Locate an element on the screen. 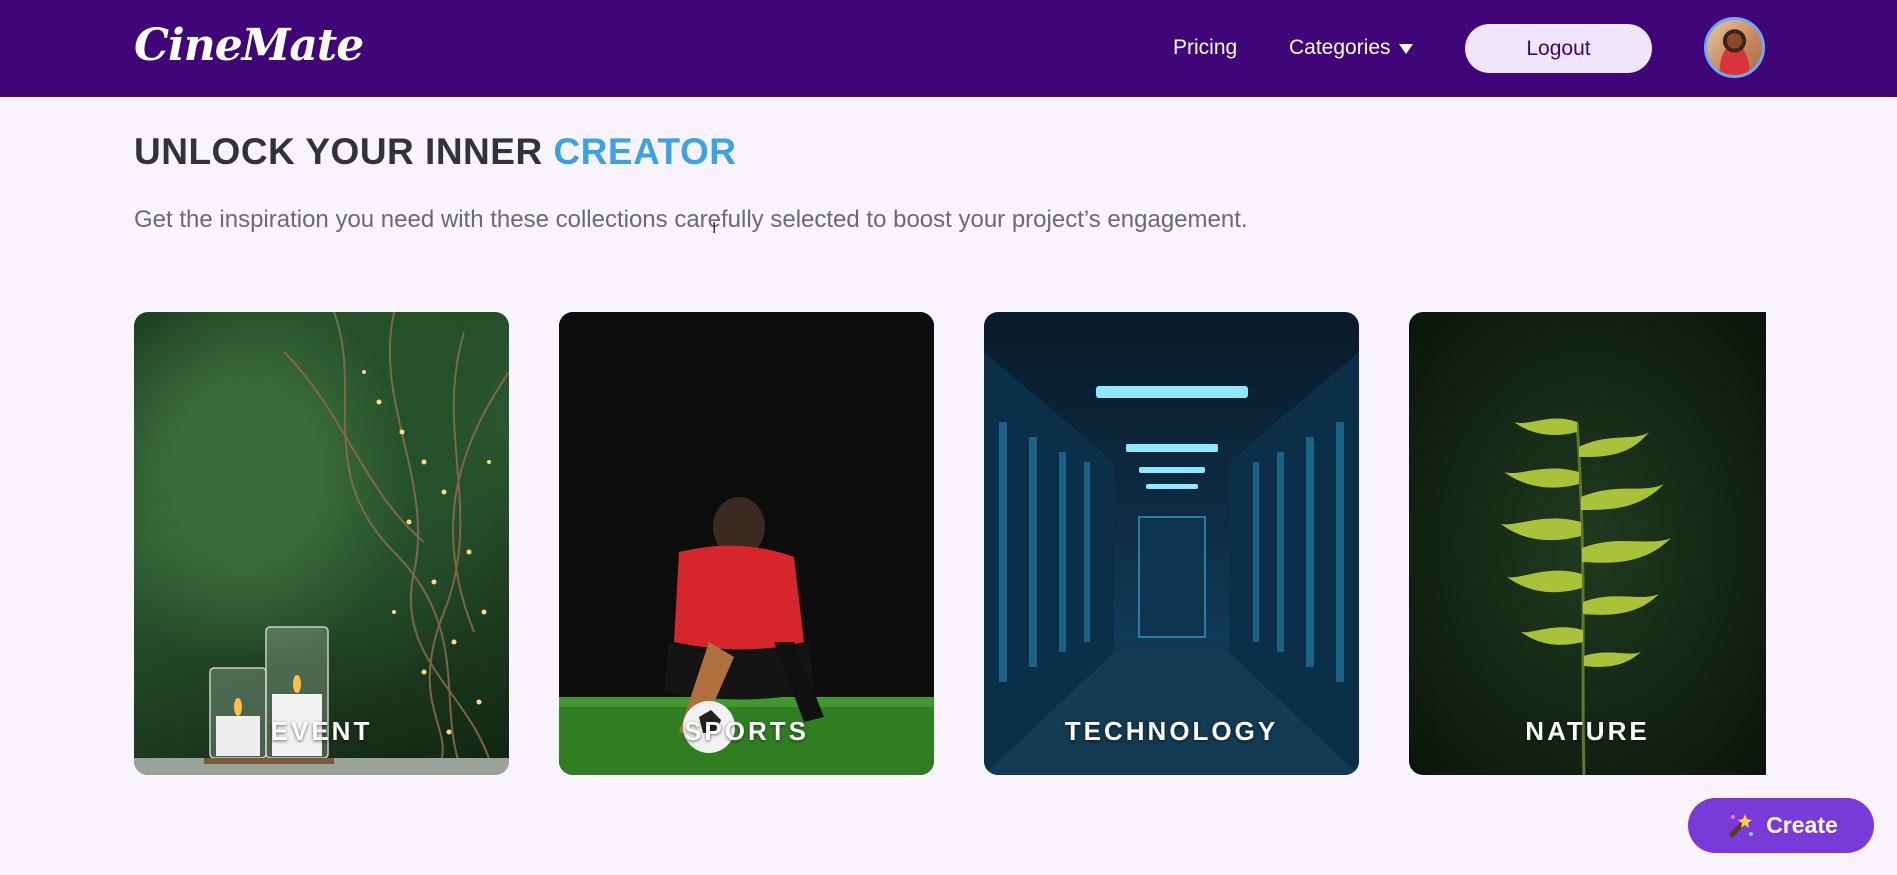 Image resolution: width=1897 pixels, height=875 pixels. create-button-label: Create is located at coordinates (1802, 825).